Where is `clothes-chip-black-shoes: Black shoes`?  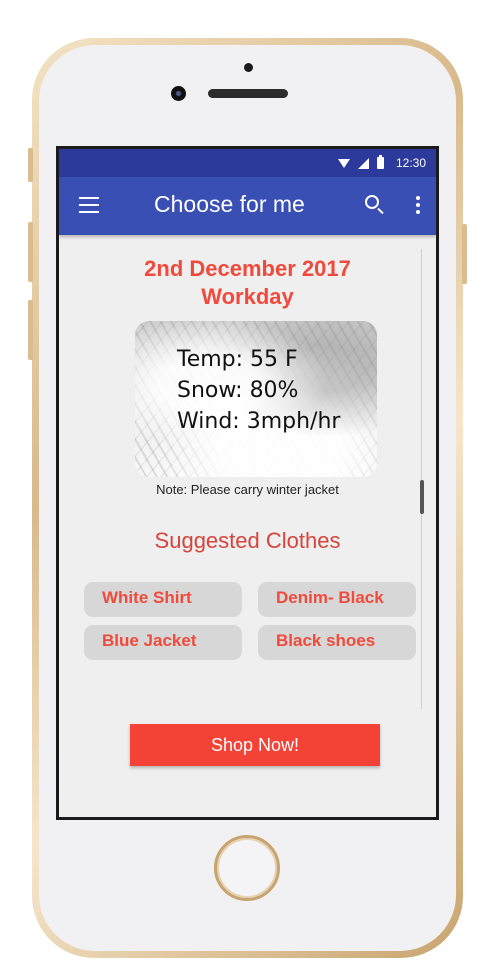
clothes-chip-black-shoes: Black shoes is located at coordinates (337, 642).